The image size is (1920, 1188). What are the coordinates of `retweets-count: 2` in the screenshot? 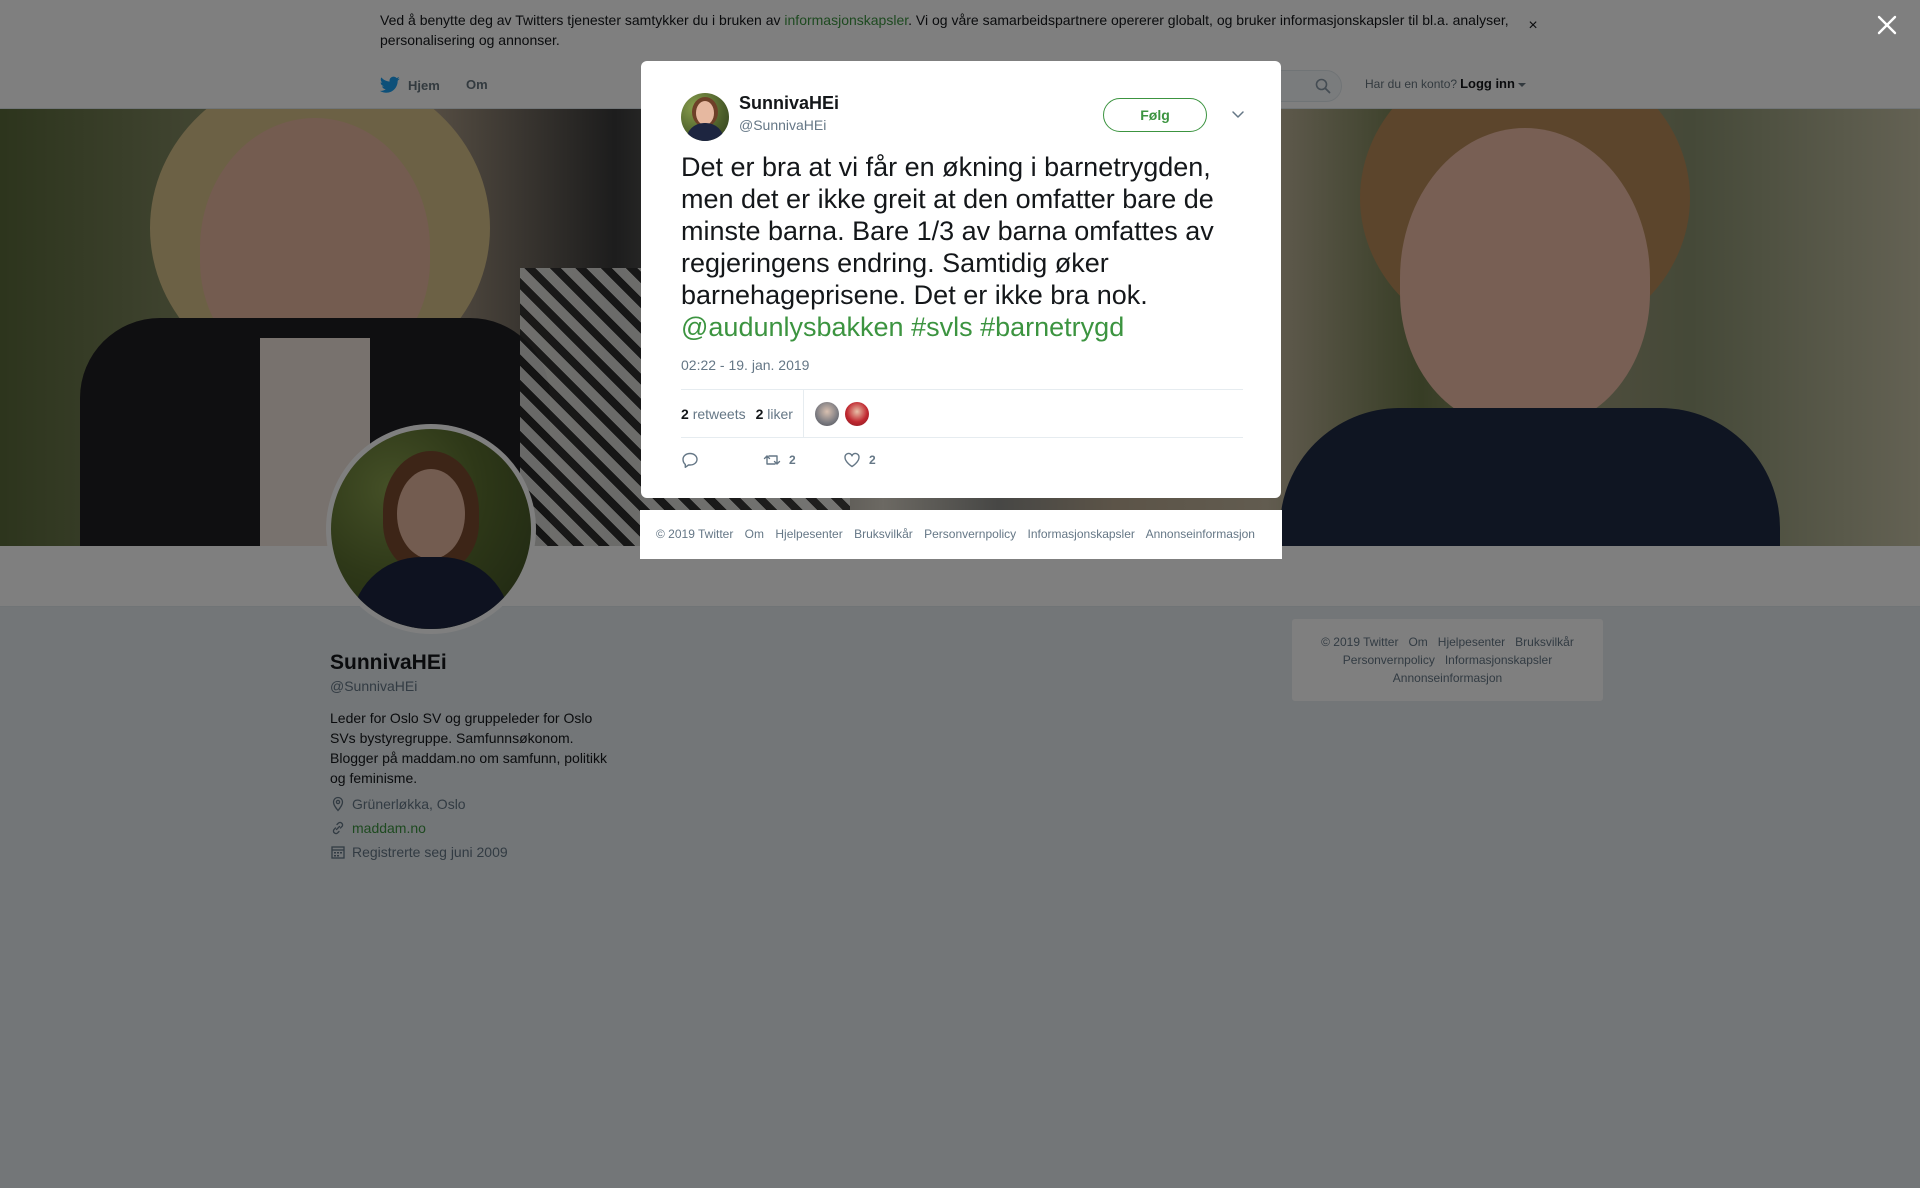 It's located at (685, 413).